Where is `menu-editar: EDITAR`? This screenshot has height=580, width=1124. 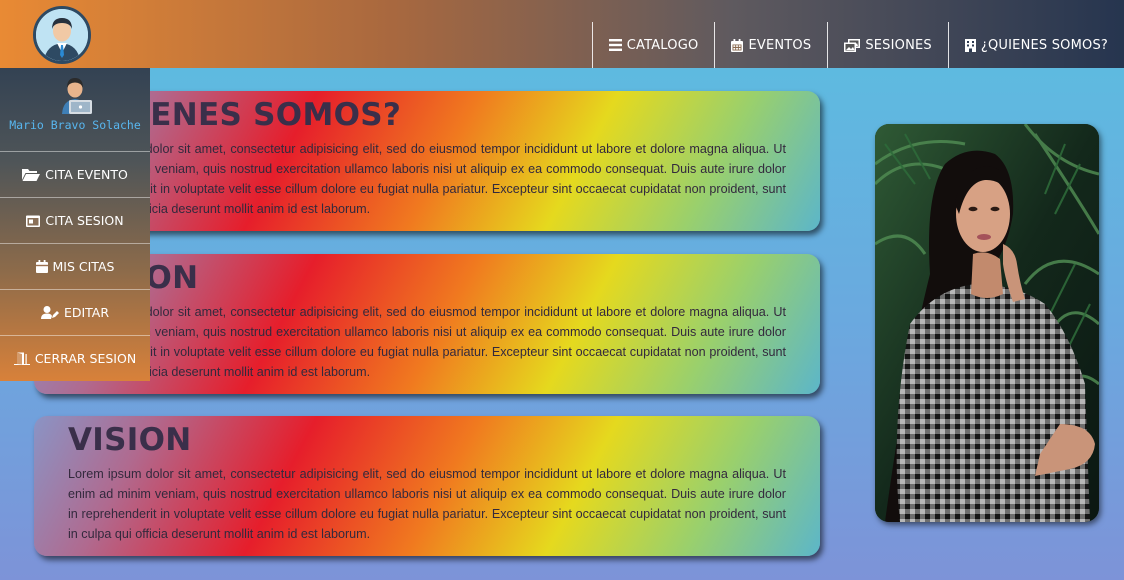 menu-editar: EDITAR is located at coordinates (75, 312).